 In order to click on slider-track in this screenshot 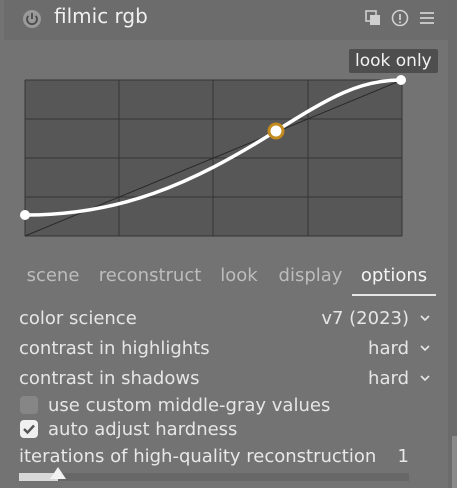, I will do `click(214, 477)`.